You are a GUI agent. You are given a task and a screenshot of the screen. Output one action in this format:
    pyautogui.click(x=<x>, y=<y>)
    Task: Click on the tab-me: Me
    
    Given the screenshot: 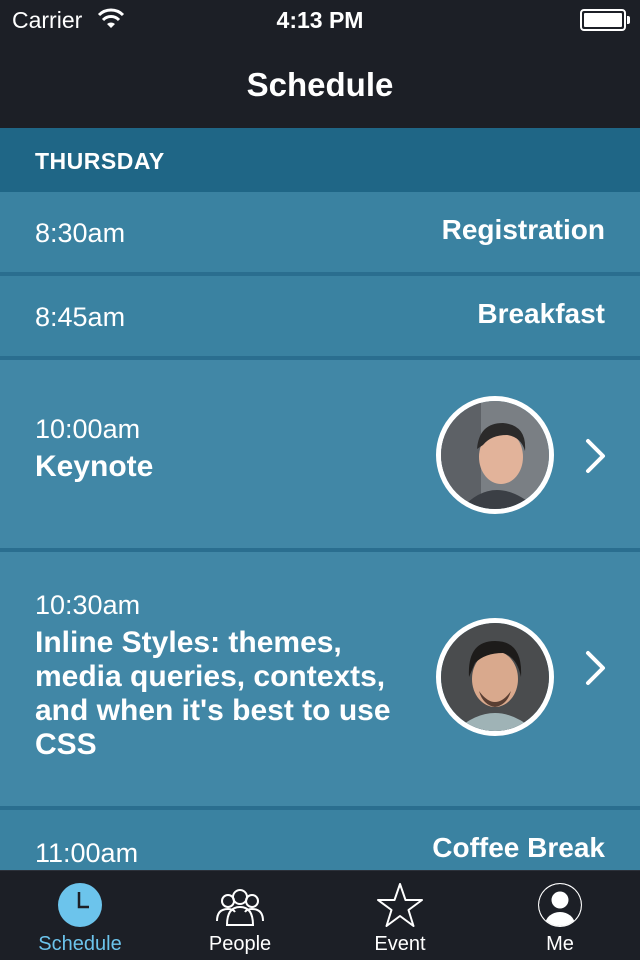 What is the action you would take?
    pyautogui.click(x=560, y=915)
    